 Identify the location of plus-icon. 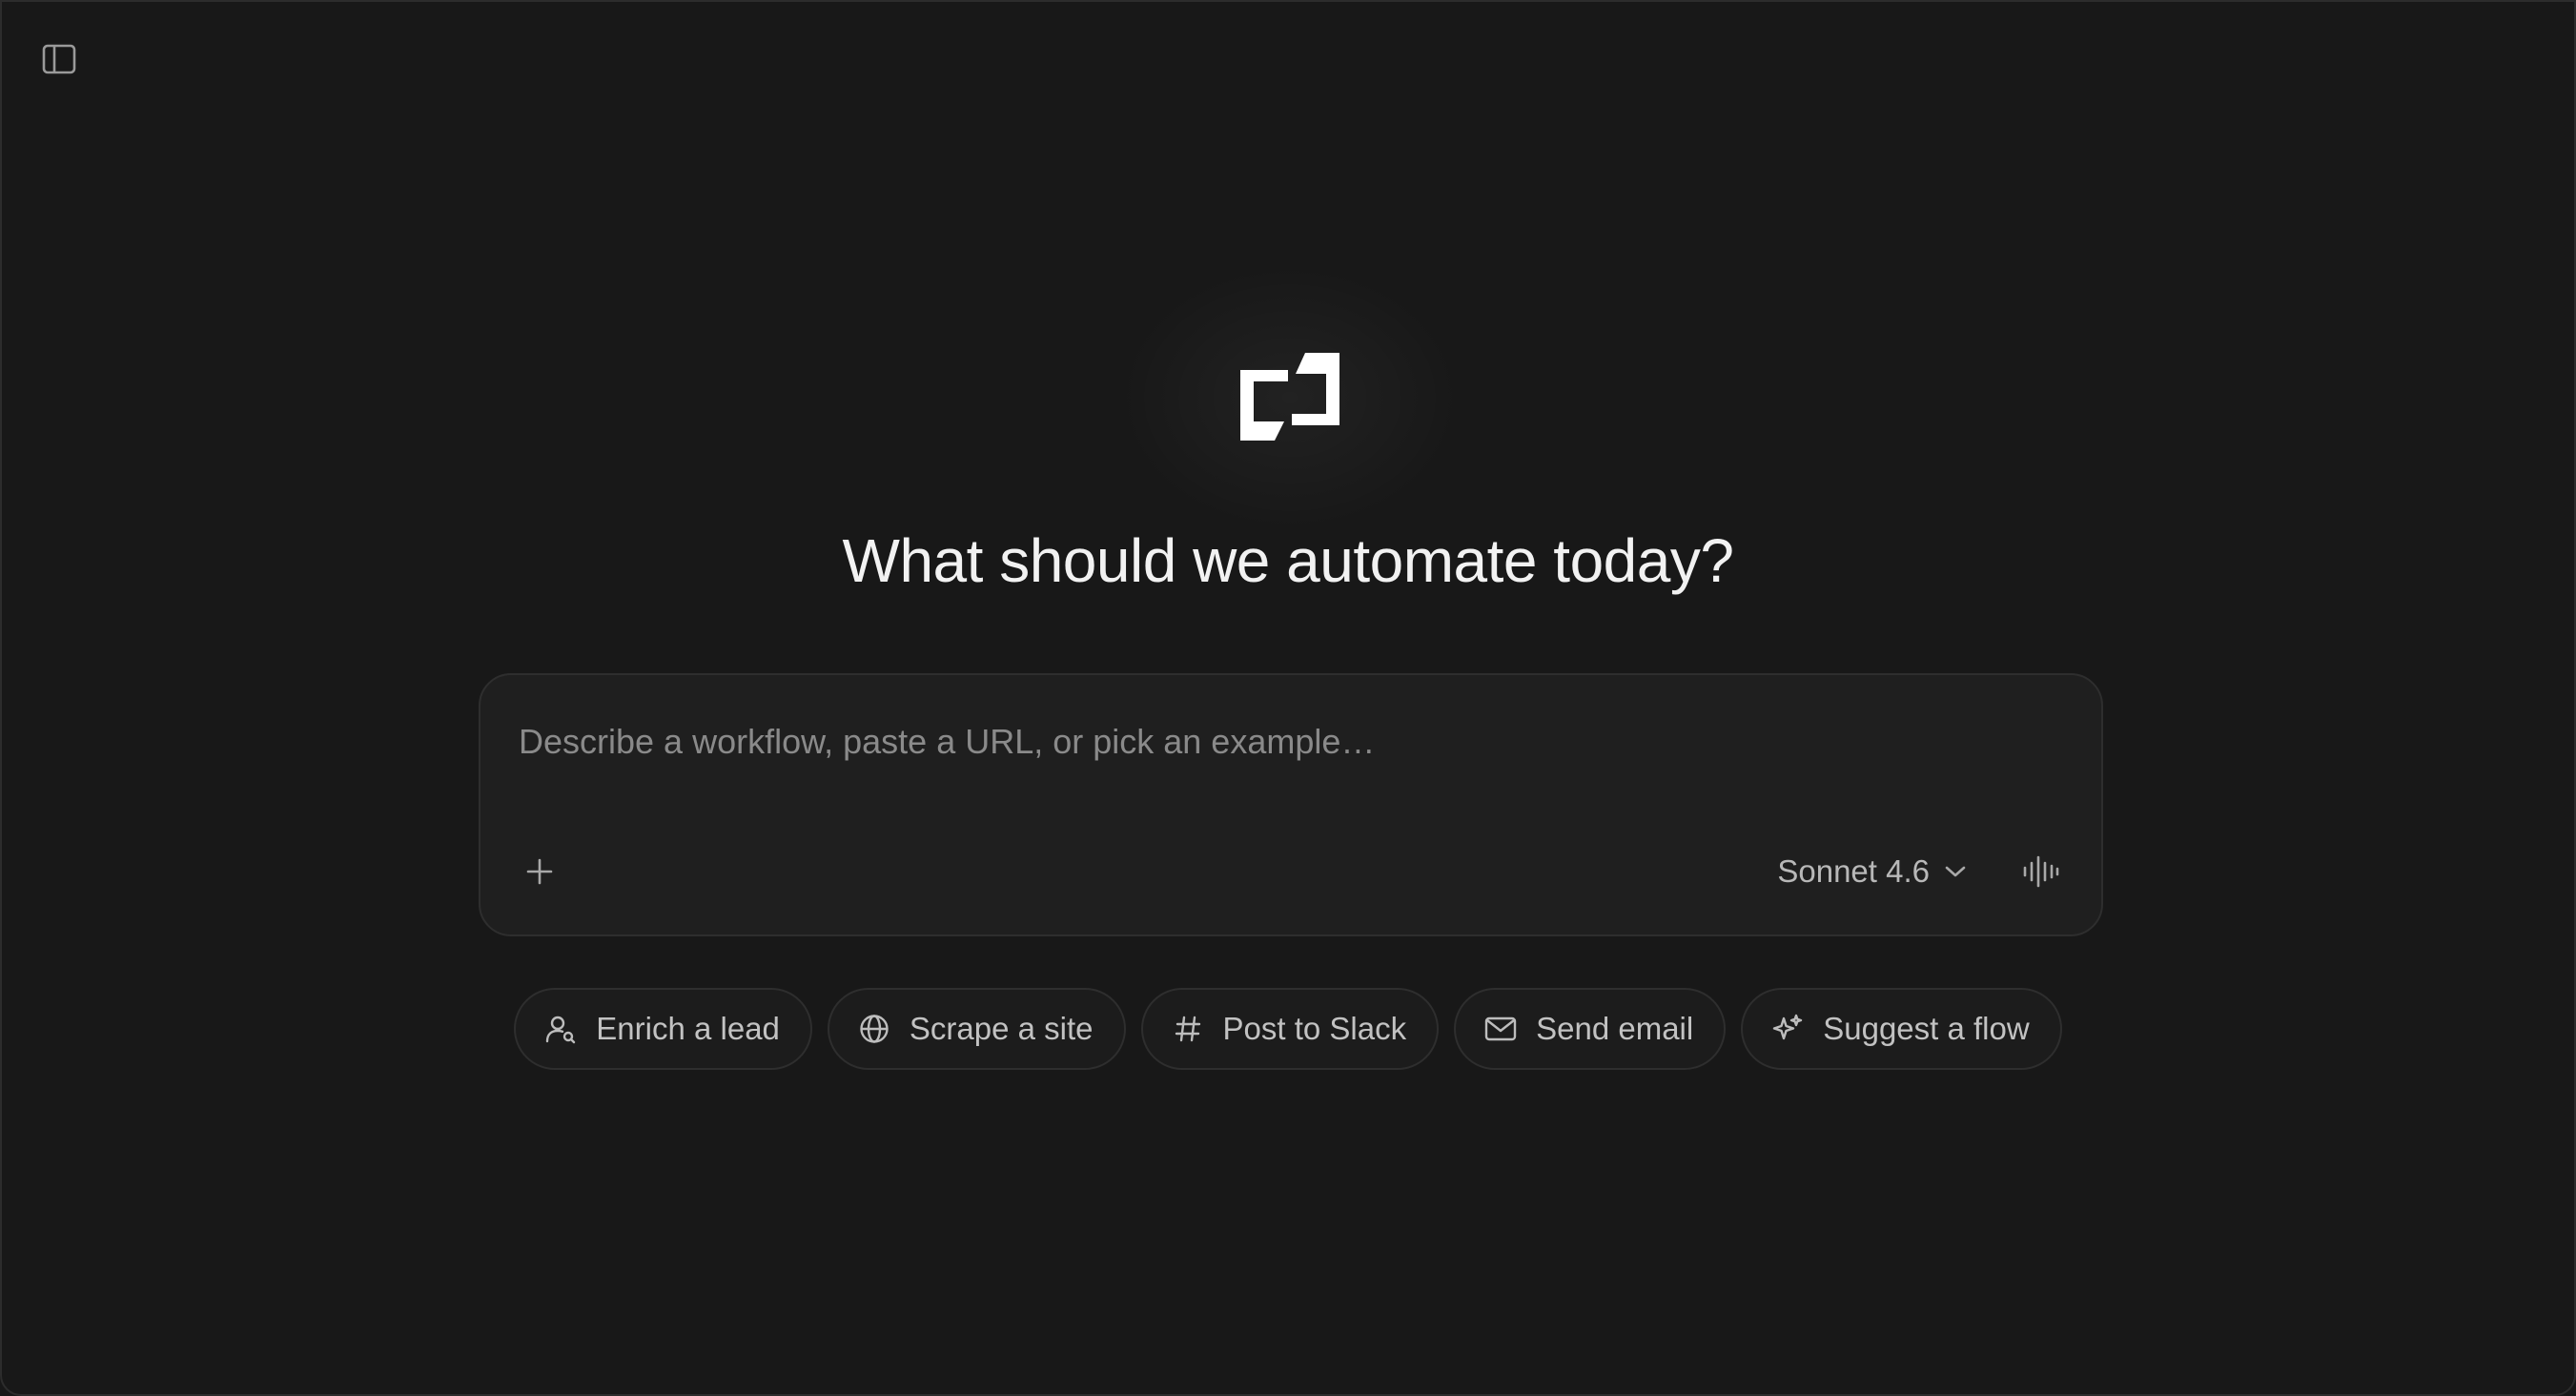
(539, 871).